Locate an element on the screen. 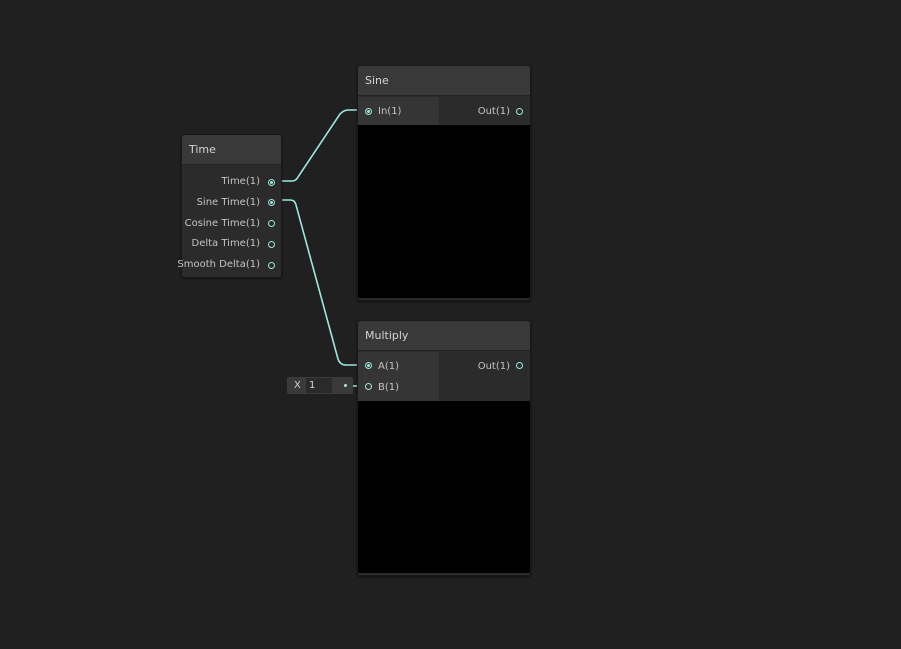  sine-in-connector is located at coordinates (368, 111).